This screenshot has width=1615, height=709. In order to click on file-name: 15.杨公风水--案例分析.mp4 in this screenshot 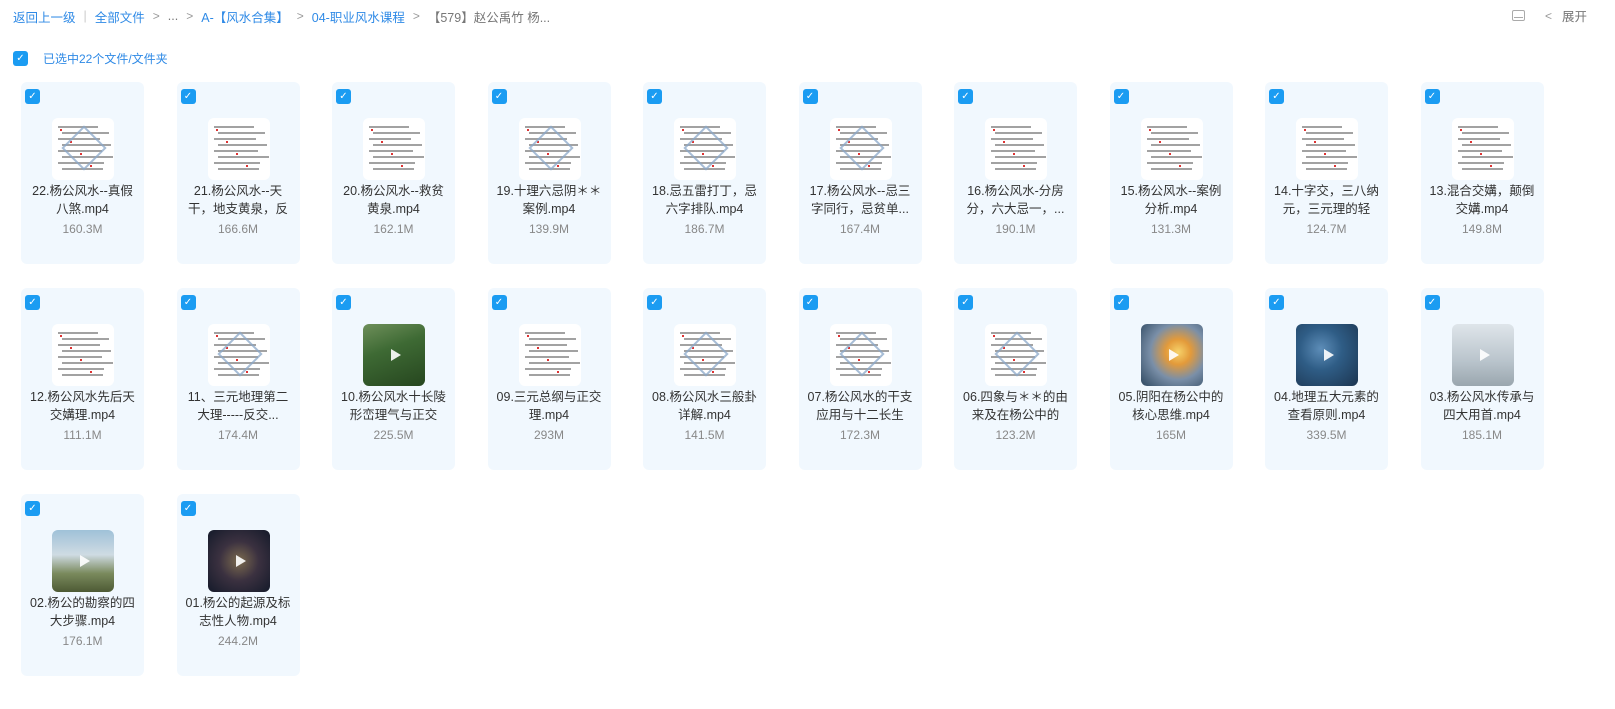, I will do `click(1171, 200)`.